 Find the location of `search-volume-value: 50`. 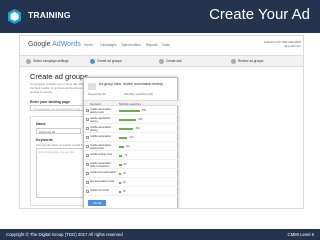

search-volume-value: 50 is located at coordinates (125, 164).